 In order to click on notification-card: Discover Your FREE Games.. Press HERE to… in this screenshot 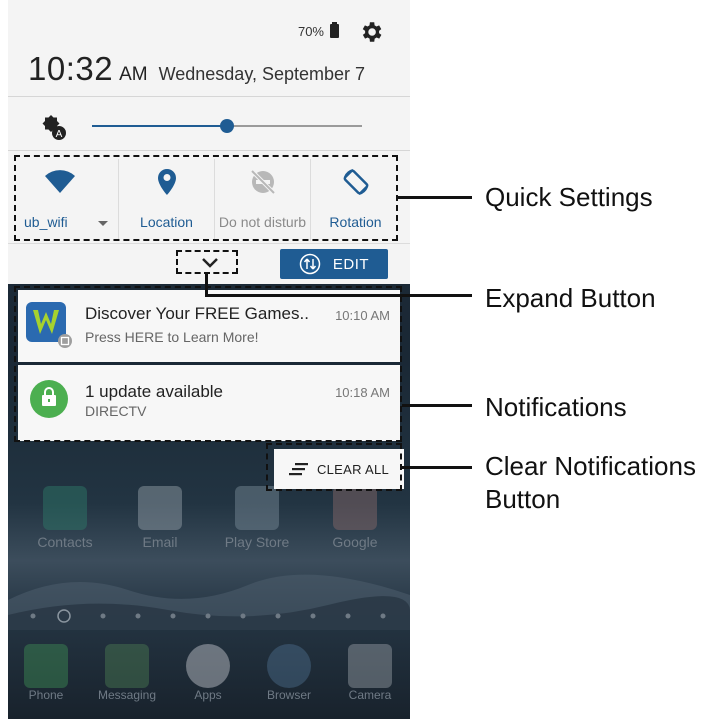, I will do `click(209, 326)`.